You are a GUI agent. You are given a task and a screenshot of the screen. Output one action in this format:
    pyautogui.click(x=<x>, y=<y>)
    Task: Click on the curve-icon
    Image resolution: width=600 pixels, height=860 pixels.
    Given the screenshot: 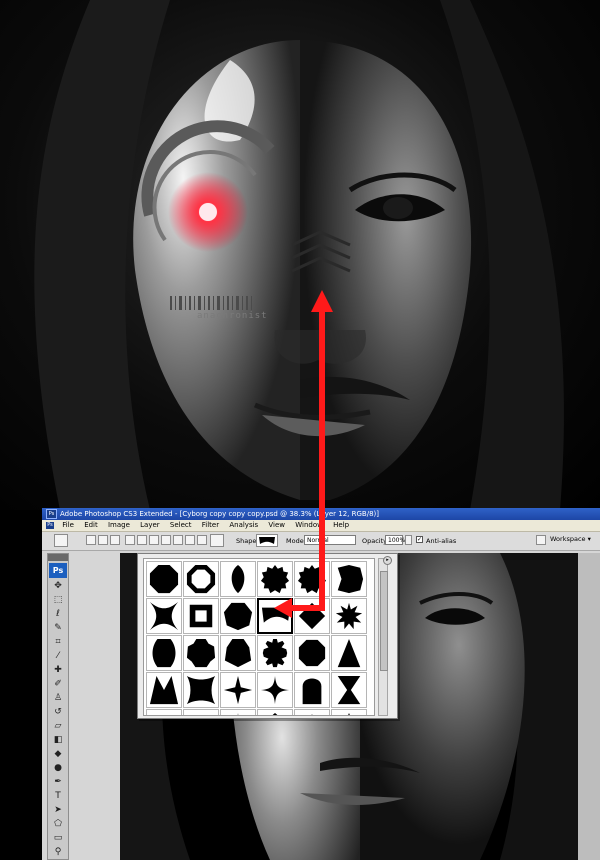 What is the action you would take?
    pyautogui.click(x=164, y=714)
    